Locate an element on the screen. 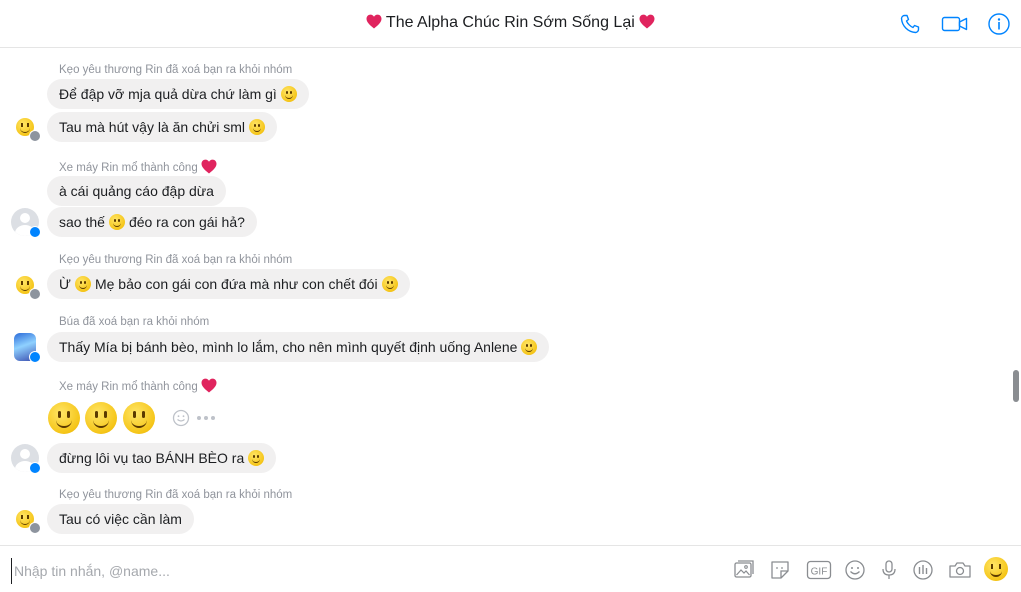  message-bubble: đừng lôi vụ tao BÁNH BÈO ra is located at coordinates (162, 458).